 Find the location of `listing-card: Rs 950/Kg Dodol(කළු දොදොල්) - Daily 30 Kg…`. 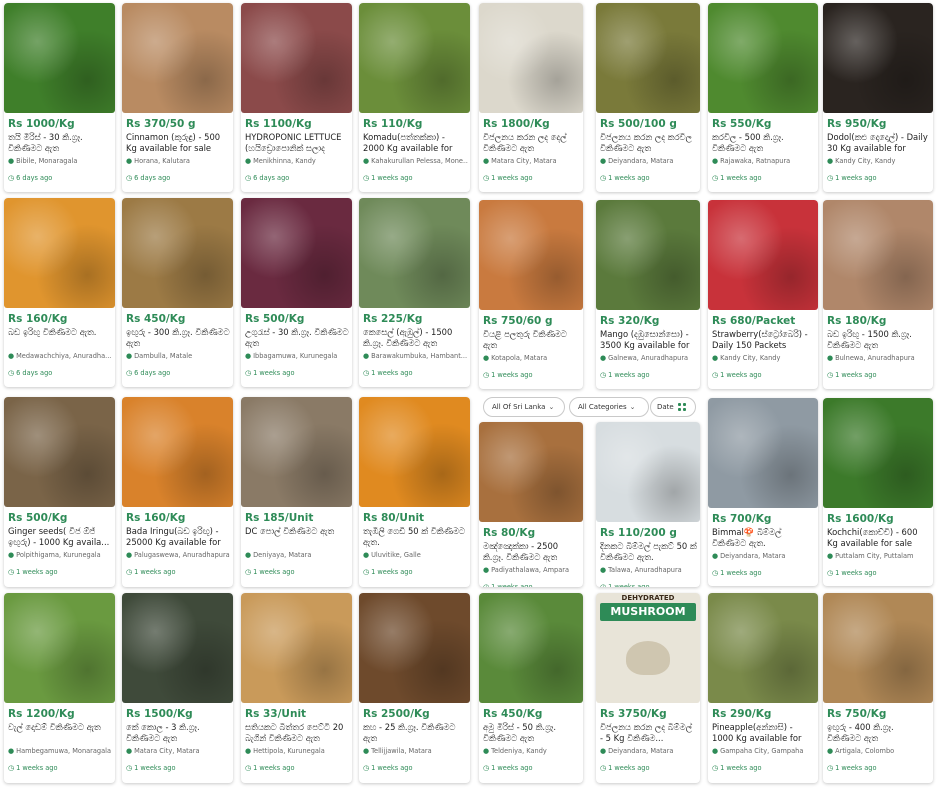

listing-card: Rs 950/Kg Dodol(කළු දොදොල්) - Daily 30 Kg… is located at coordinates (878, 97).